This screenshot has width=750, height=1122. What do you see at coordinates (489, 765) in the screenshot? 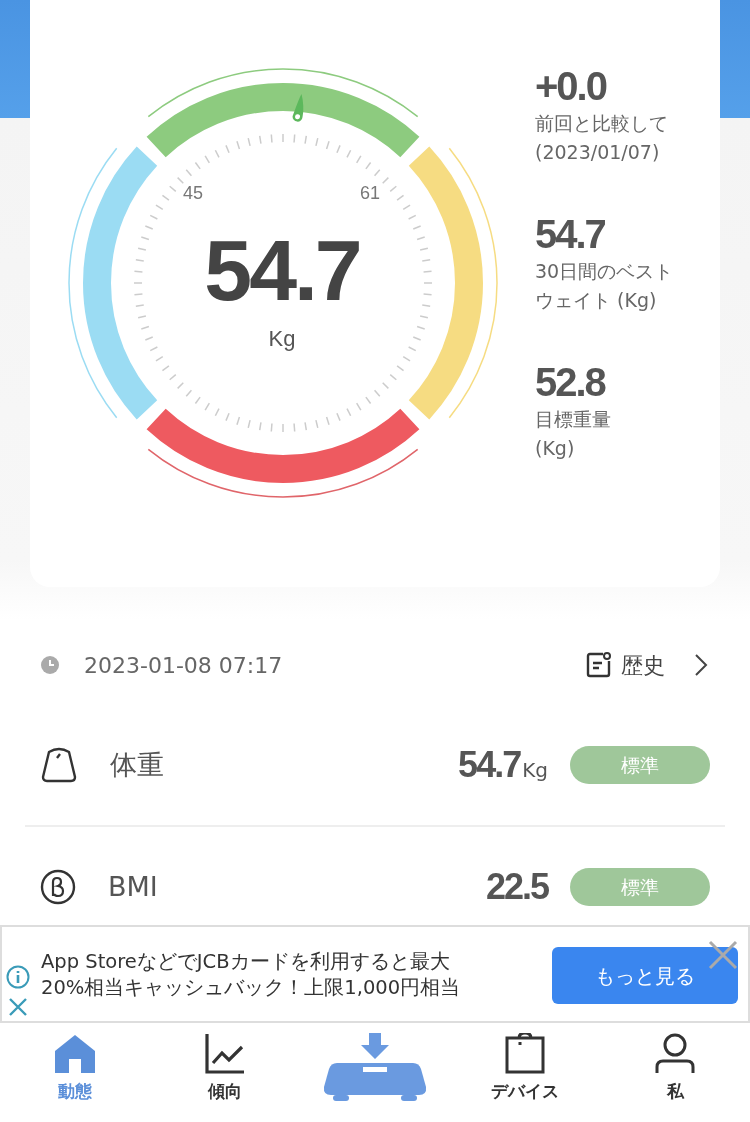
I see `metric-value: 54.7` at bounding box center [489, 765].